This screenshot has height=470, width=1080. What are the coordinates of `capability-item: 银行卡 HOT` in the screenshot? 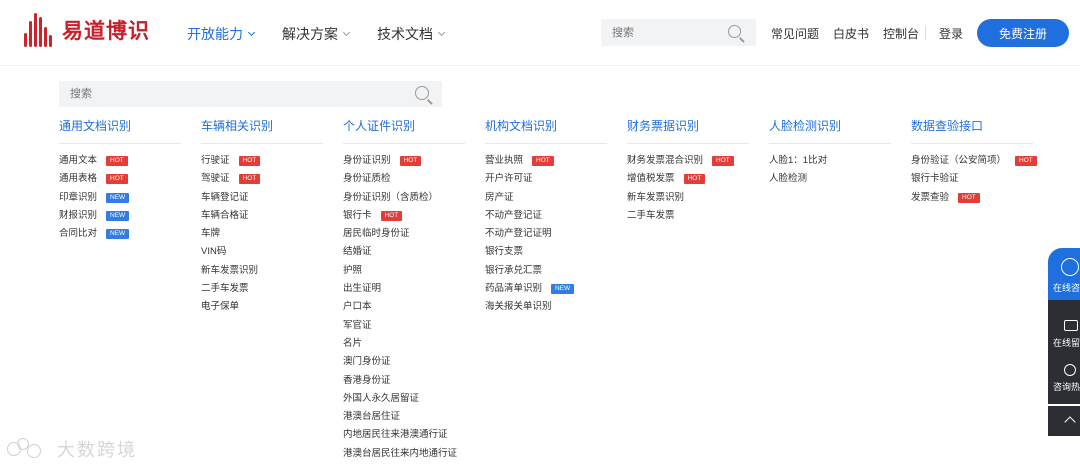 It's located at (414, 216).